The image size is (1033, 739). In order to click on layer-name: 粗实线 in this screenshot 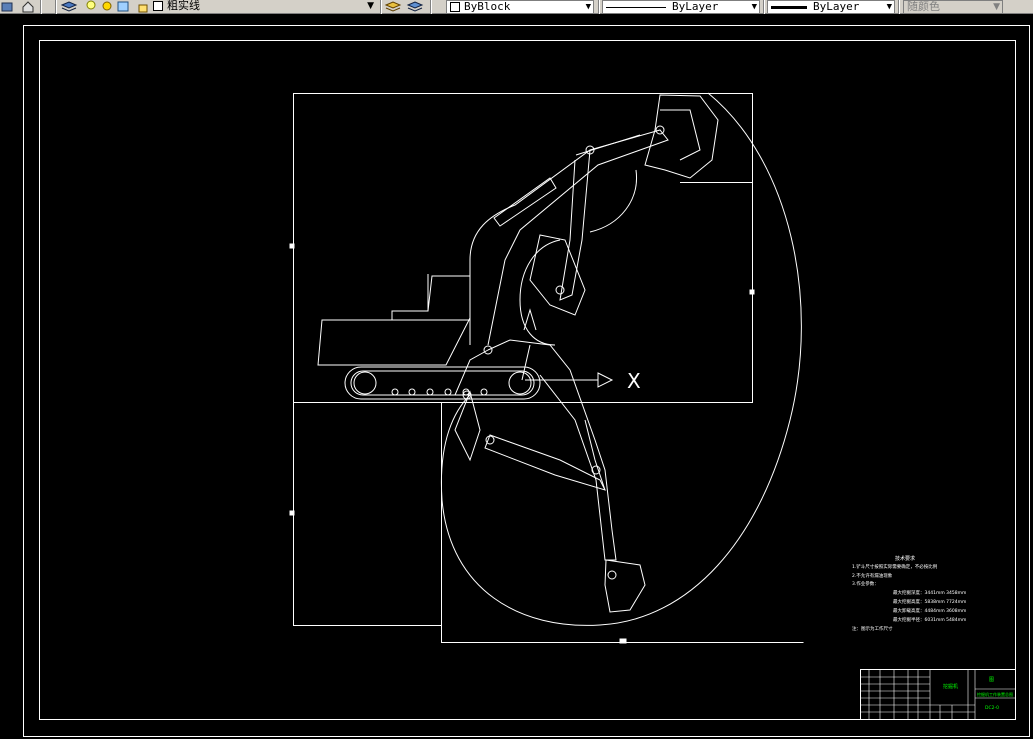, I will do `click(183, 6)`.